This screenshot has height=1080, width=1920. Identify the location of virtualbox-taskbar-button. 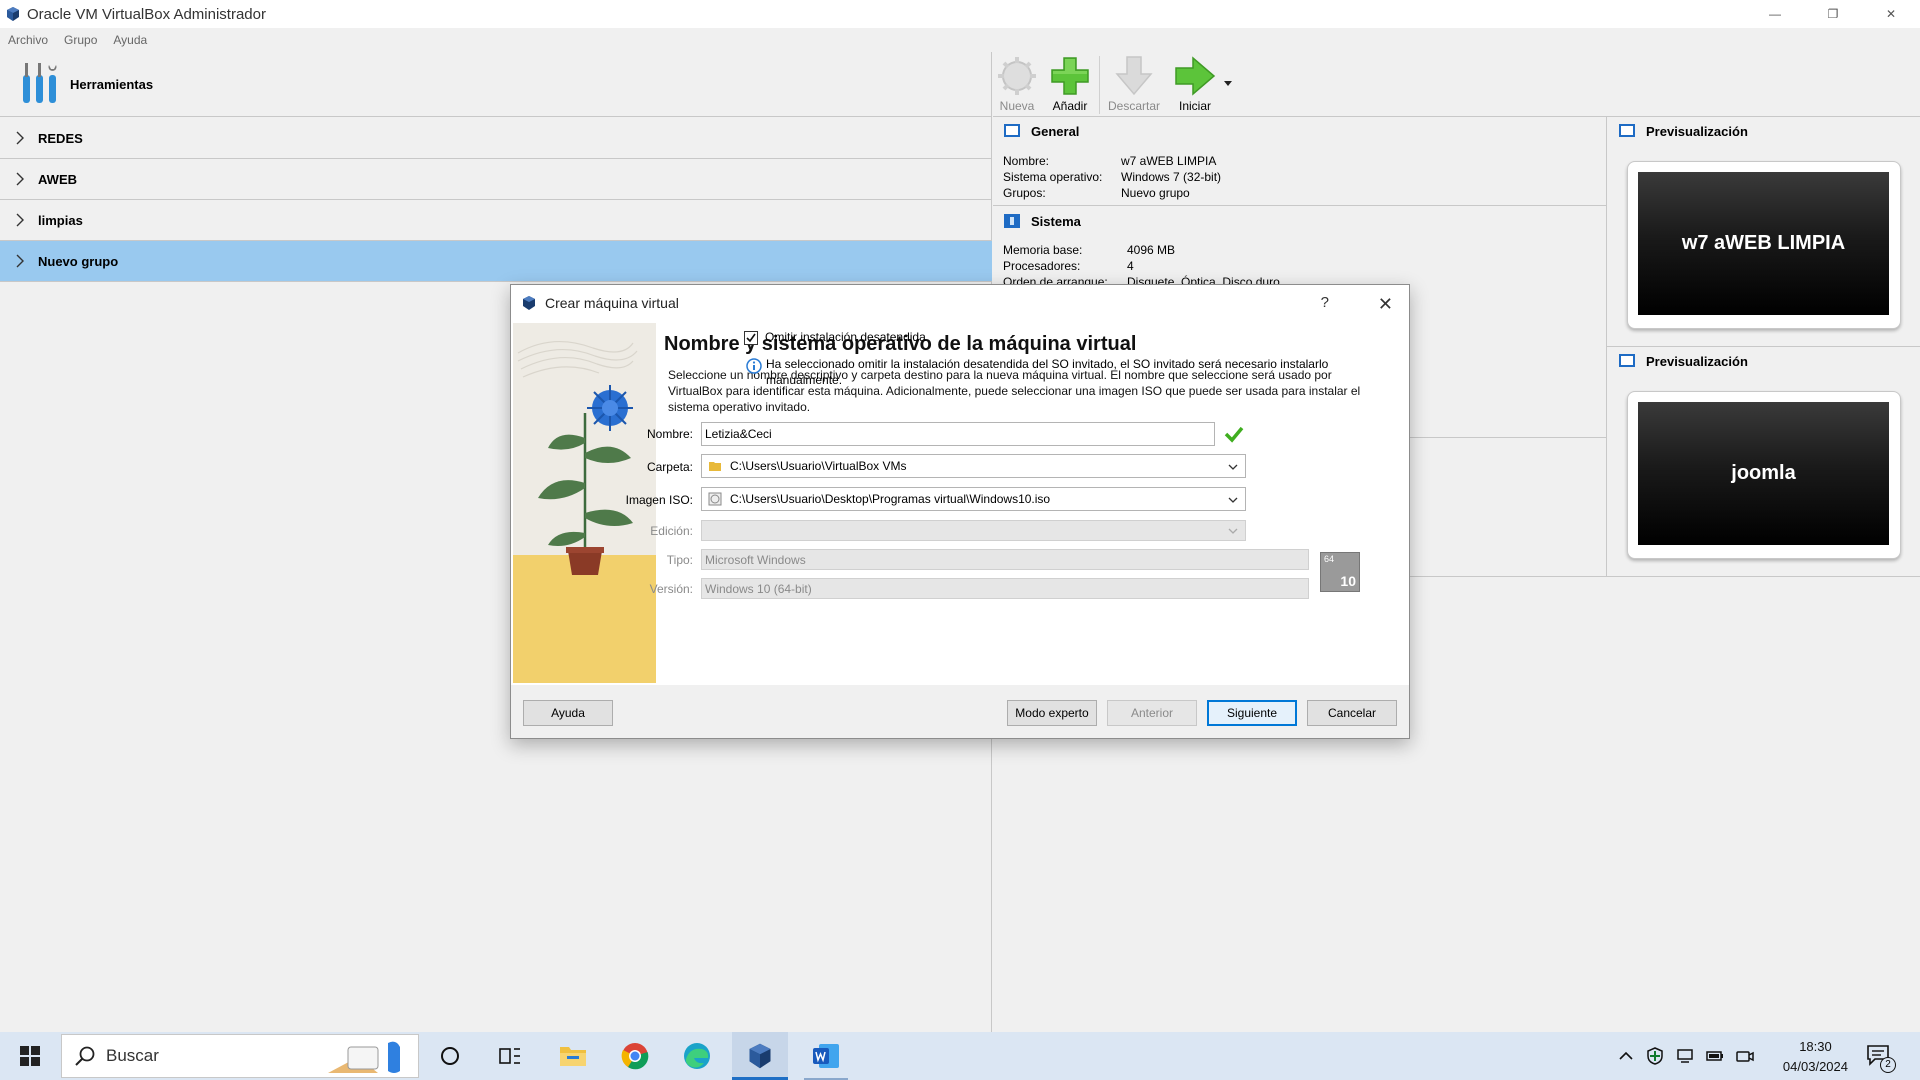
(760, 1056).